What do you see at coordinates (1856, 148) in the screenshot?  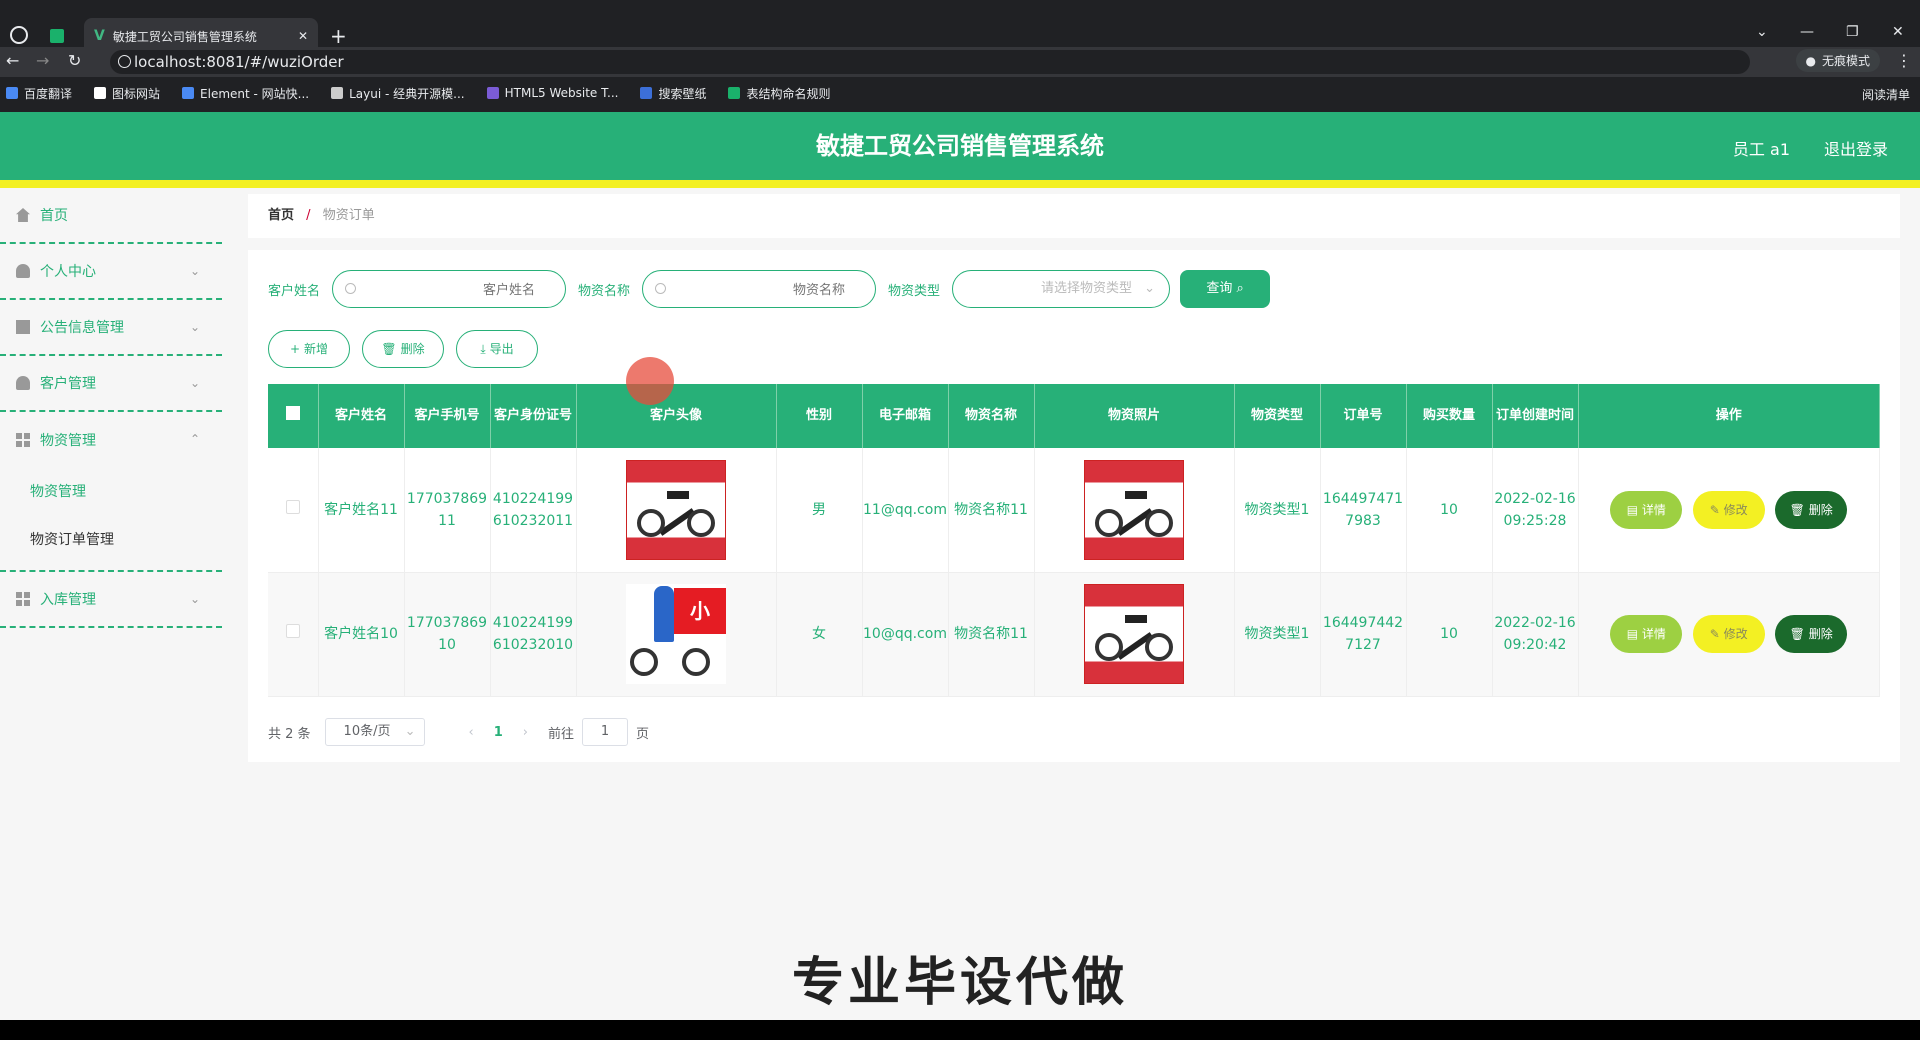 I see `logout-button: 退出登录` at bounding box center [1856, 148].